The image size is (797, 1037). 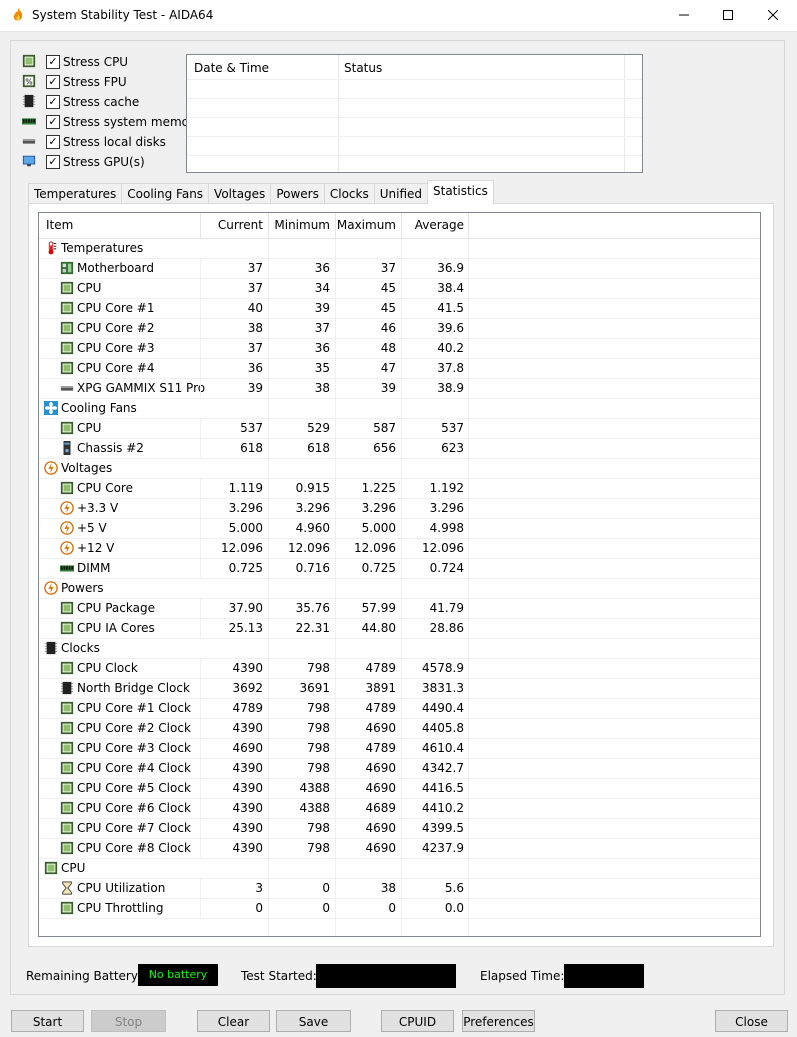 I want to click on test-log-list: Date & Time Status, so click(x=414, y=113).